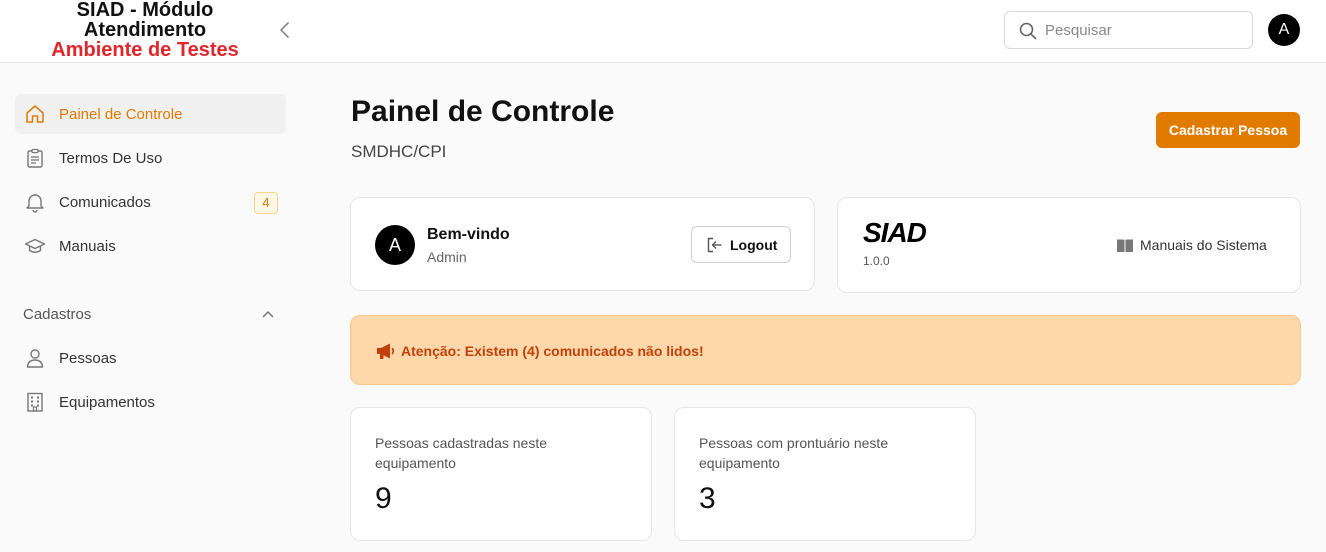 Image resolution: width=1326 pixels, height=552 pixels. I want to click on welcome-card: A Bem-vindo Admin Logout, so click(582, 244).